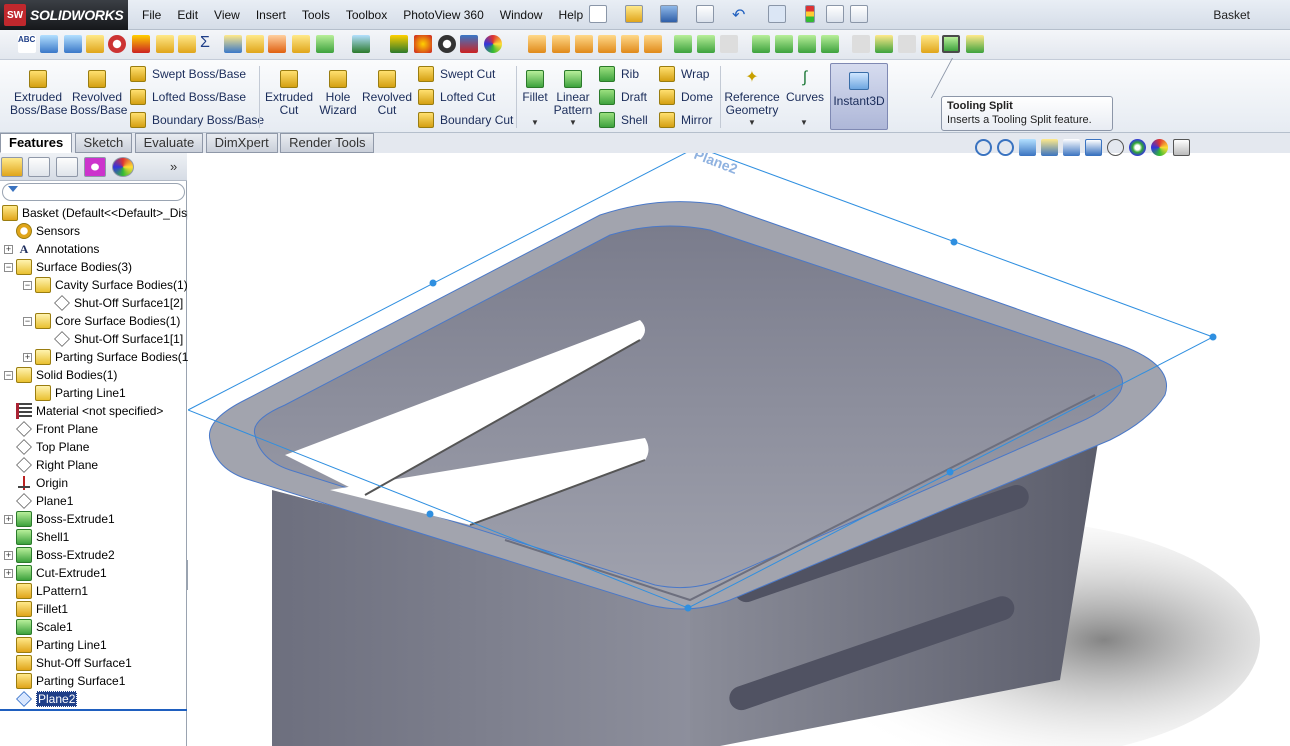  I want to click on shell-button: Shell, so click(623, 120).